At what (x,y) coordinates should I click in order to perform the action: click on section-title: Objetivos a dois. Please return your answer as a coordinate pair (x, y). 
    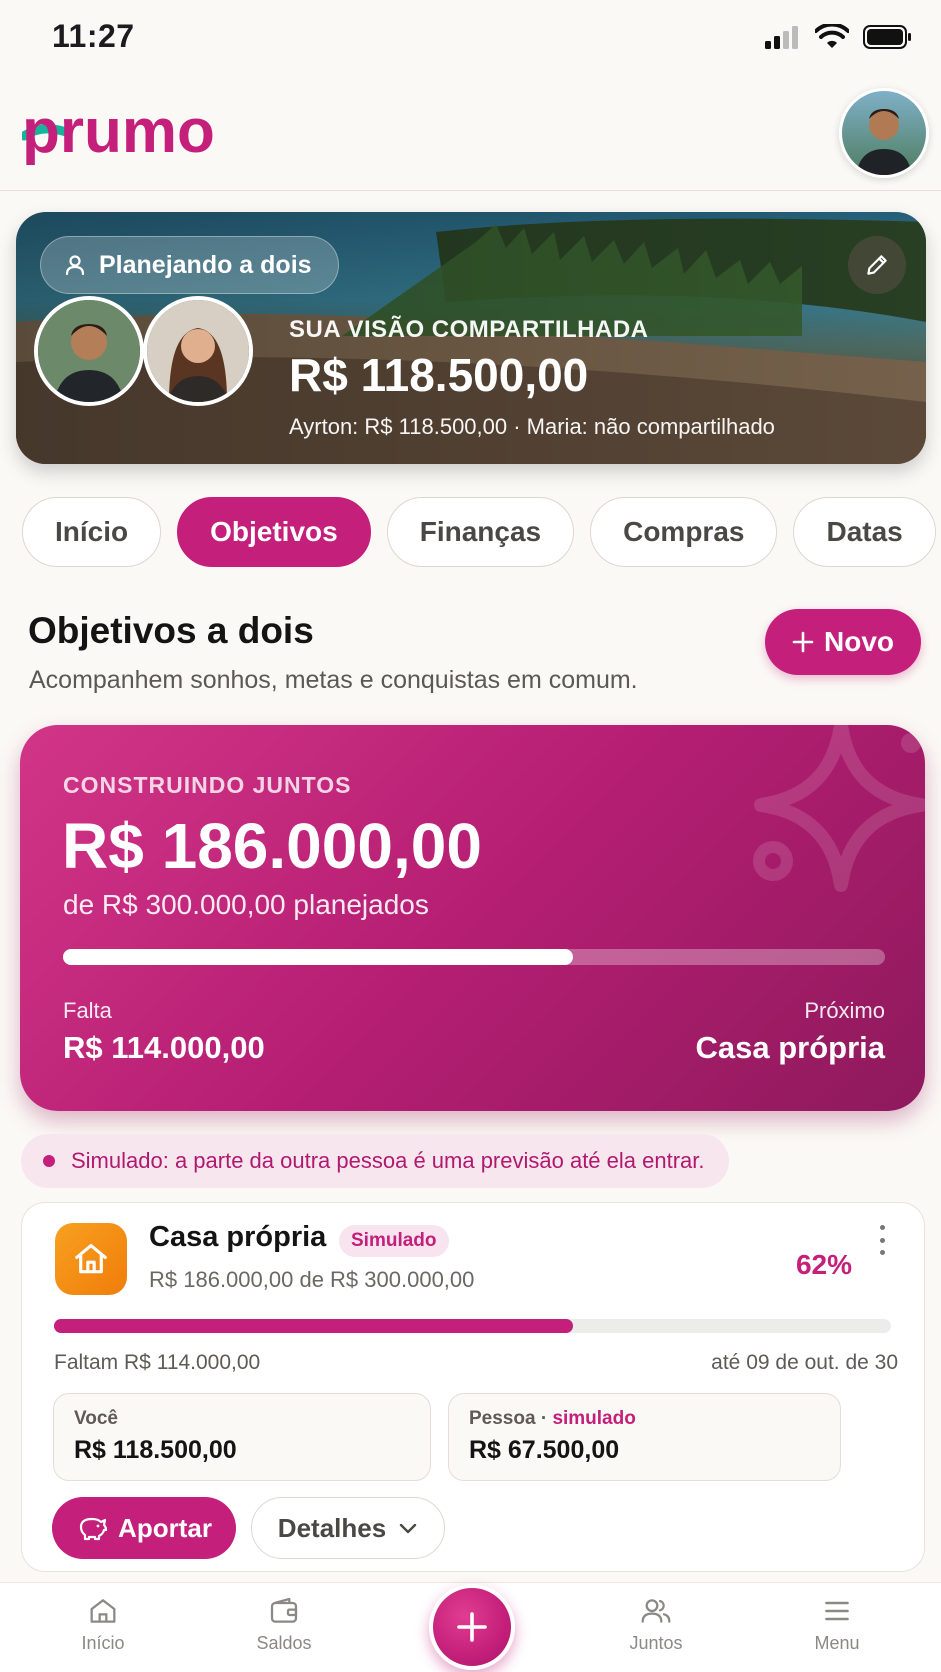
    Looking at the image, I should click on (171, 630).